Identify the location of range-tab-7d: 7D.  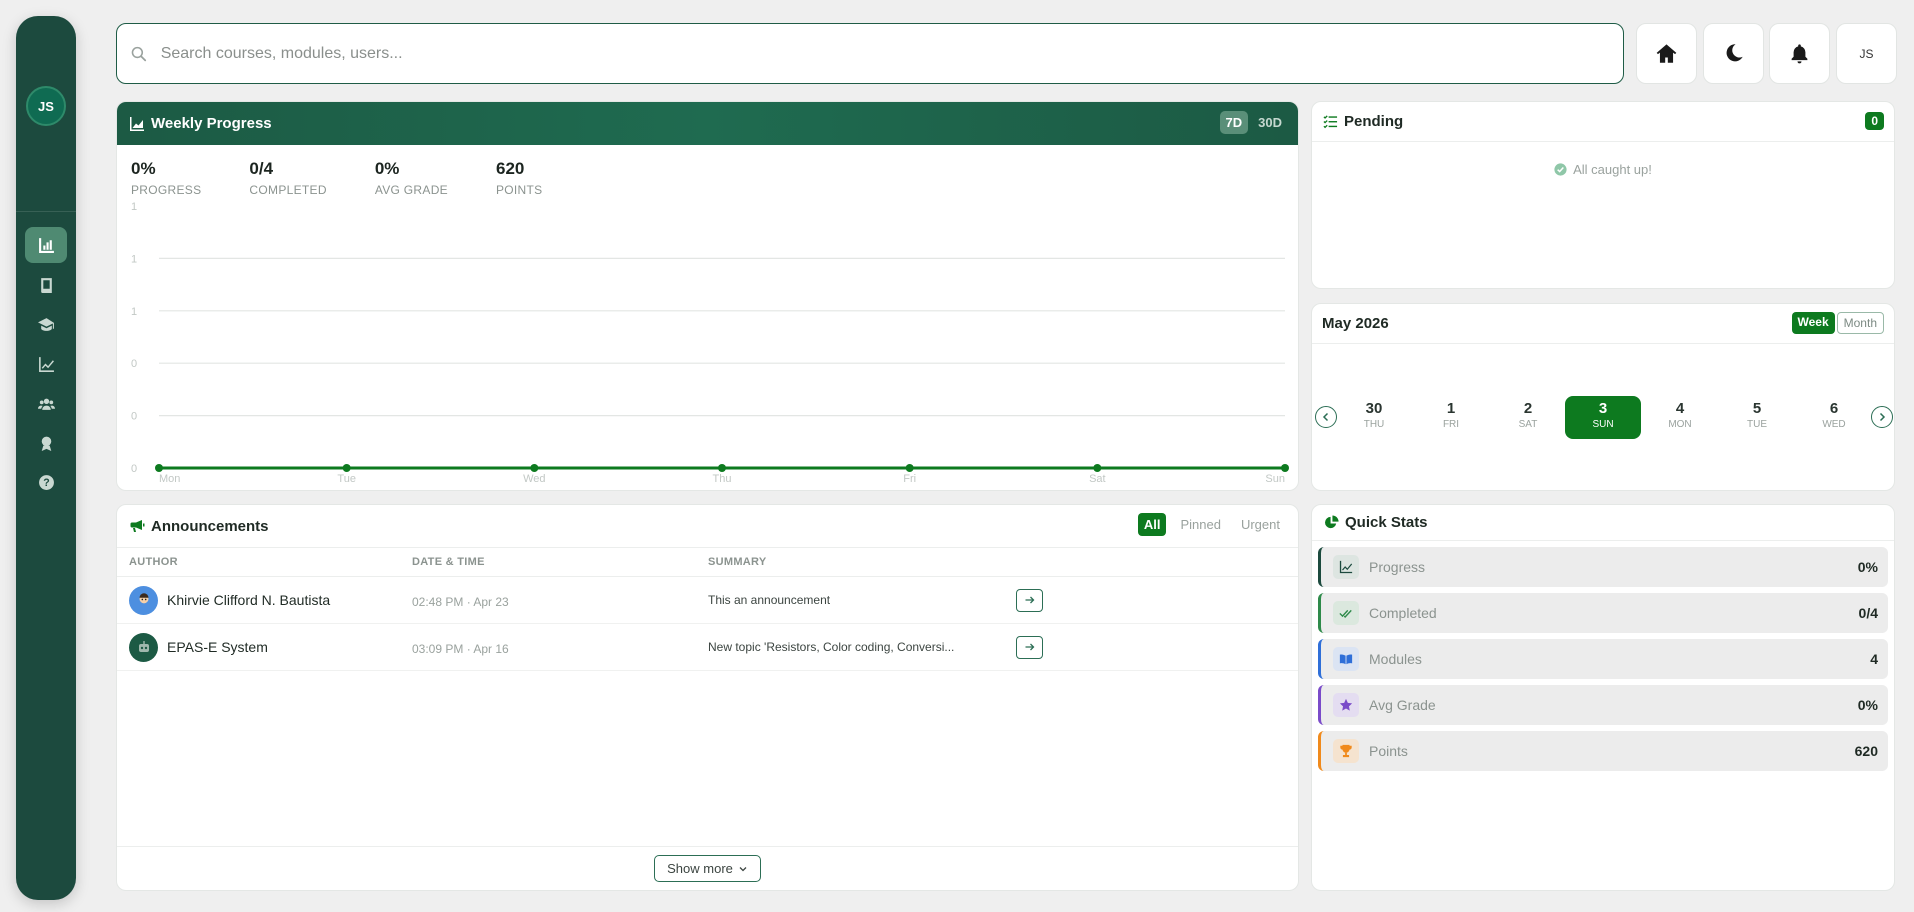
(1234, 122).